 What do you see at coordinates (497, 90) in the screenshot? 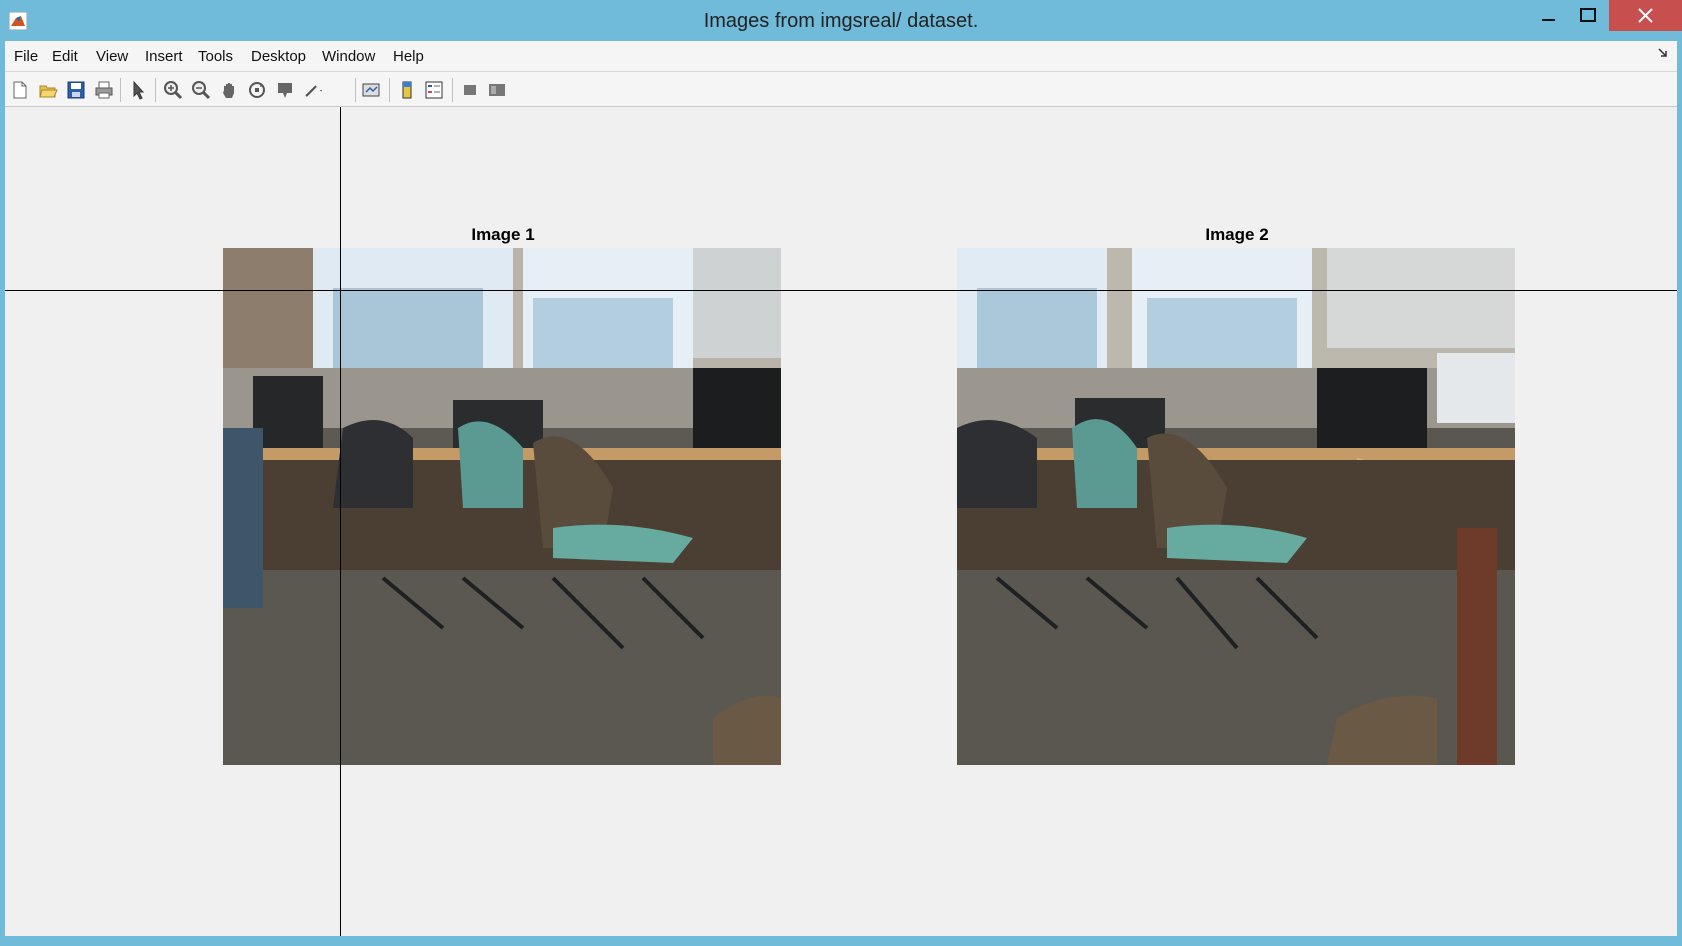
I see `show-plot-tools-icon` at bounding box center [497, 90].